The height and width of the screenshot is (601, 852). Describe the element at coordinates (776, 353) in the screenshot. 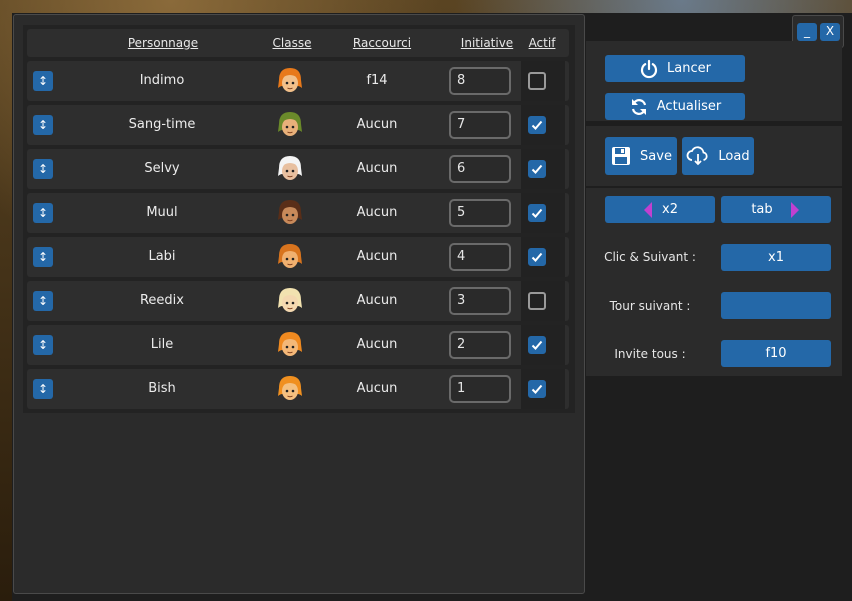

I see `invite-tous-hotkey-button: f10` at that location.